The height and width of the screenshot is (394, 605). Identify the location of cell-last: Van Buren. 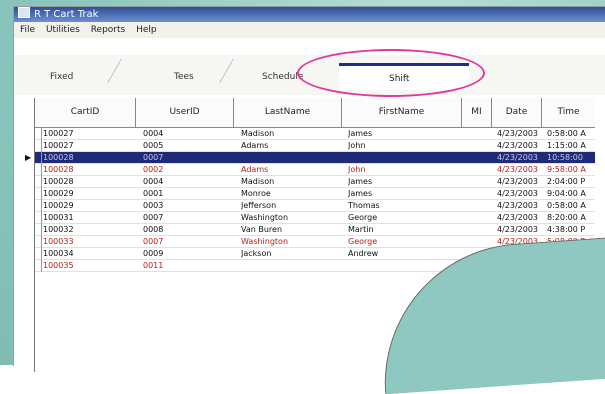
(290, 229).